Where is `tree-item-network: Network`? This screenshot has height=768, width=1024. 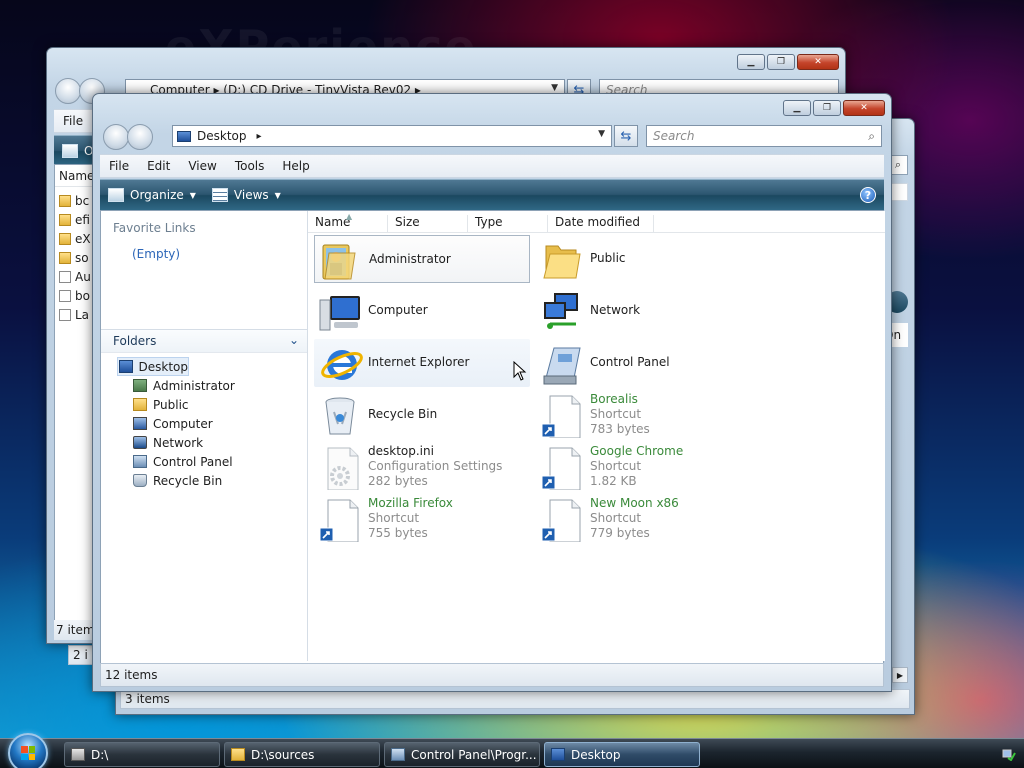 tree-item-network: Network is located at coordinates (184, 442).